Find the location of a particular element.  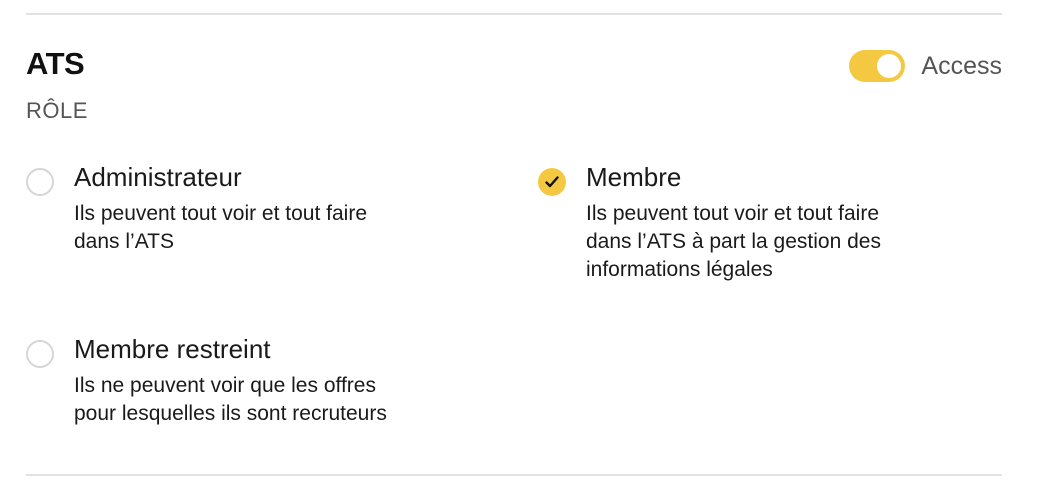

access-toggle is located at coordinates (877, 66).